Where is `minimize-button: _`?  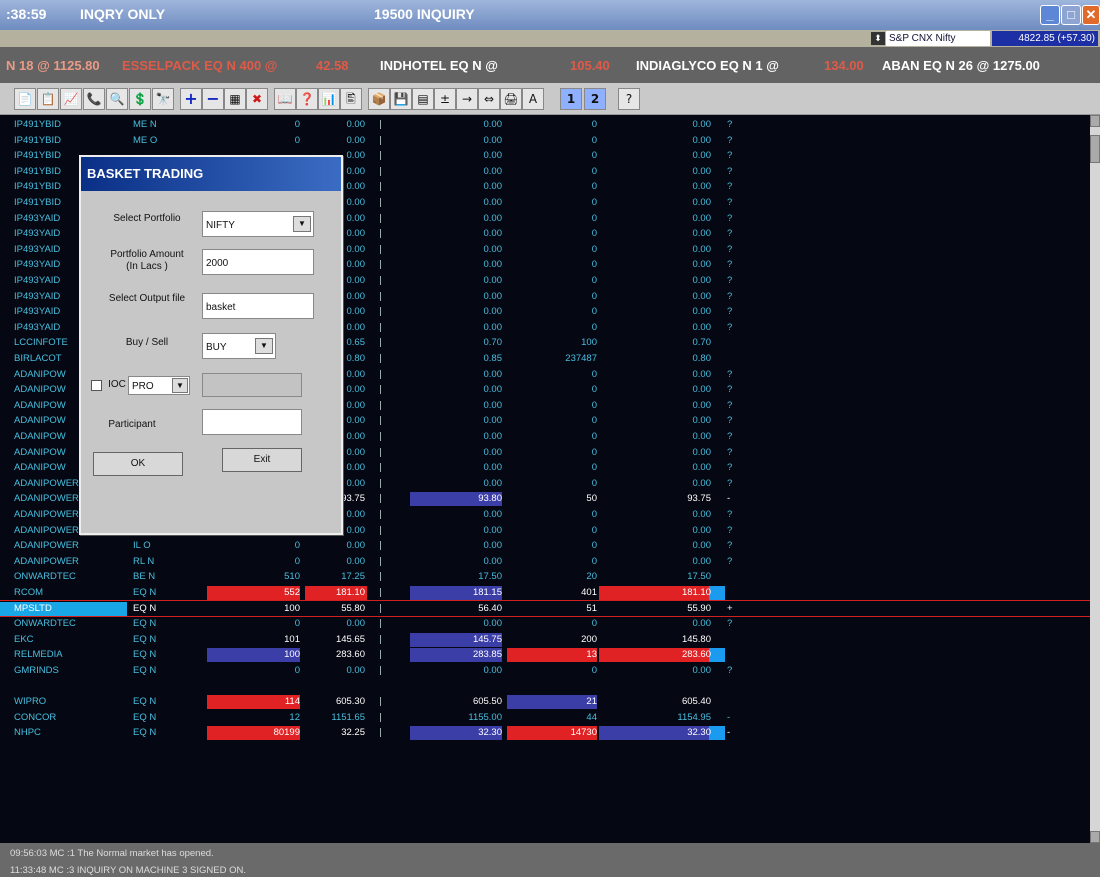
minimize-button: _ is located at coordinates (1050, 15).